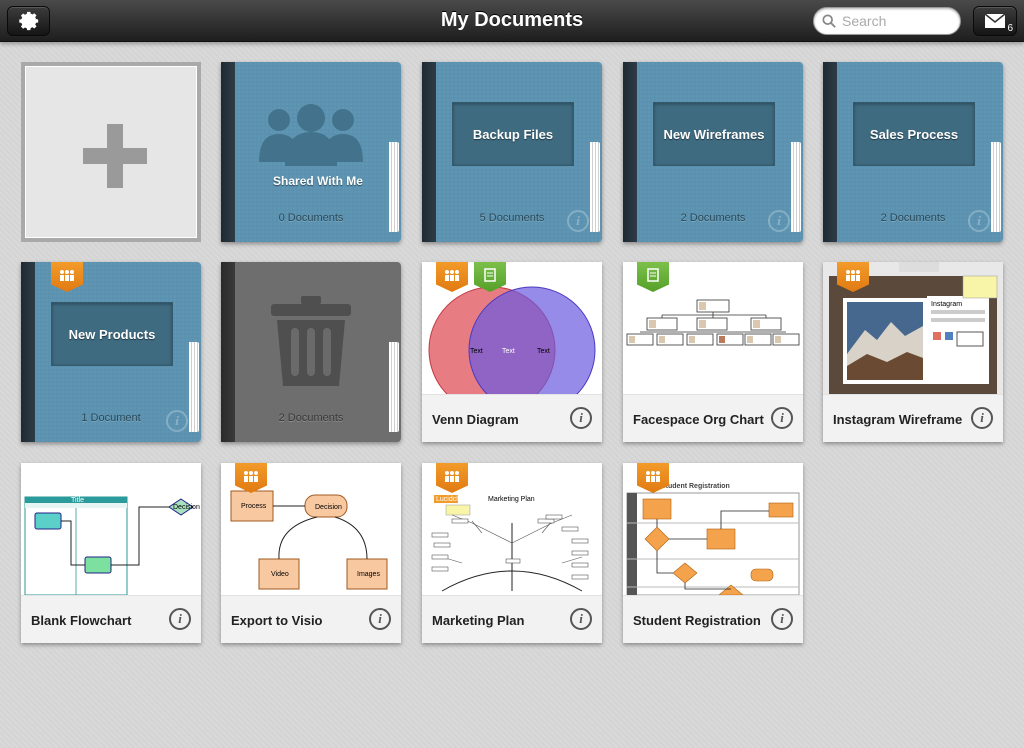 The height and width of the screenshot is (748, 1024). What do you see at coordinates (280, 574) in the screenshot?
I see `flow-label: Video` at bounding box center [280, 574].